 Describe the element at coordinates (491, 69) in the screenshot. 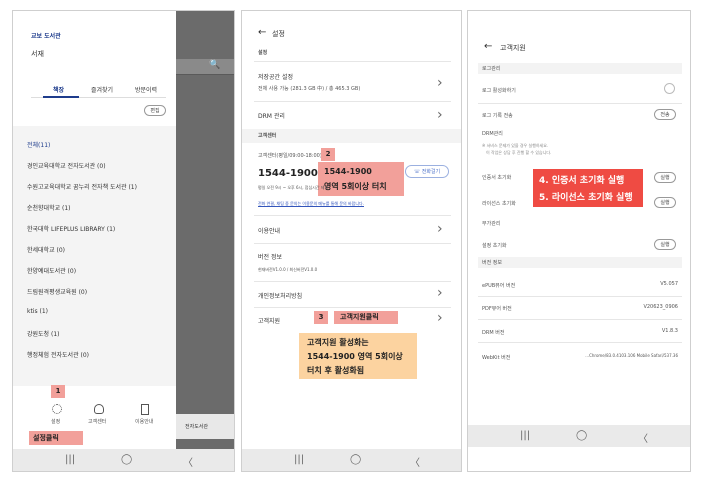

I see `section-log: 로그관리` at that location.